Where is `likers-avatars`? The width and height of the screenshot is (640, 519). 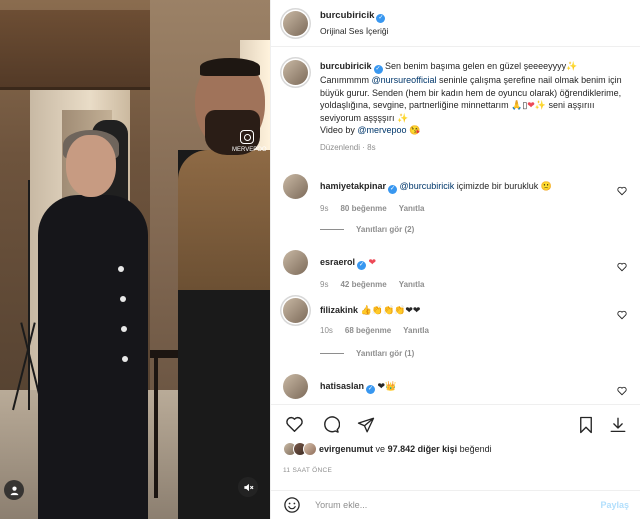 likers-avatars is located at coordinates (300, 449).